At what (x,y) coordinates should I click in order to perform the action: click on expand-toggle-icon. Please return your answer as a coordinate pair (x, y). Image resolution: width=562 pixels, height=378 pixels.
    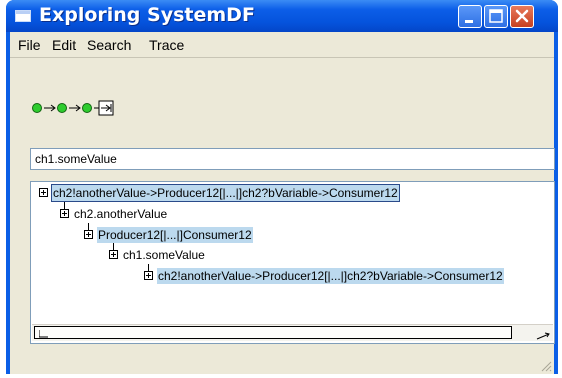
    Looking at the image, I should click on (148, 275).